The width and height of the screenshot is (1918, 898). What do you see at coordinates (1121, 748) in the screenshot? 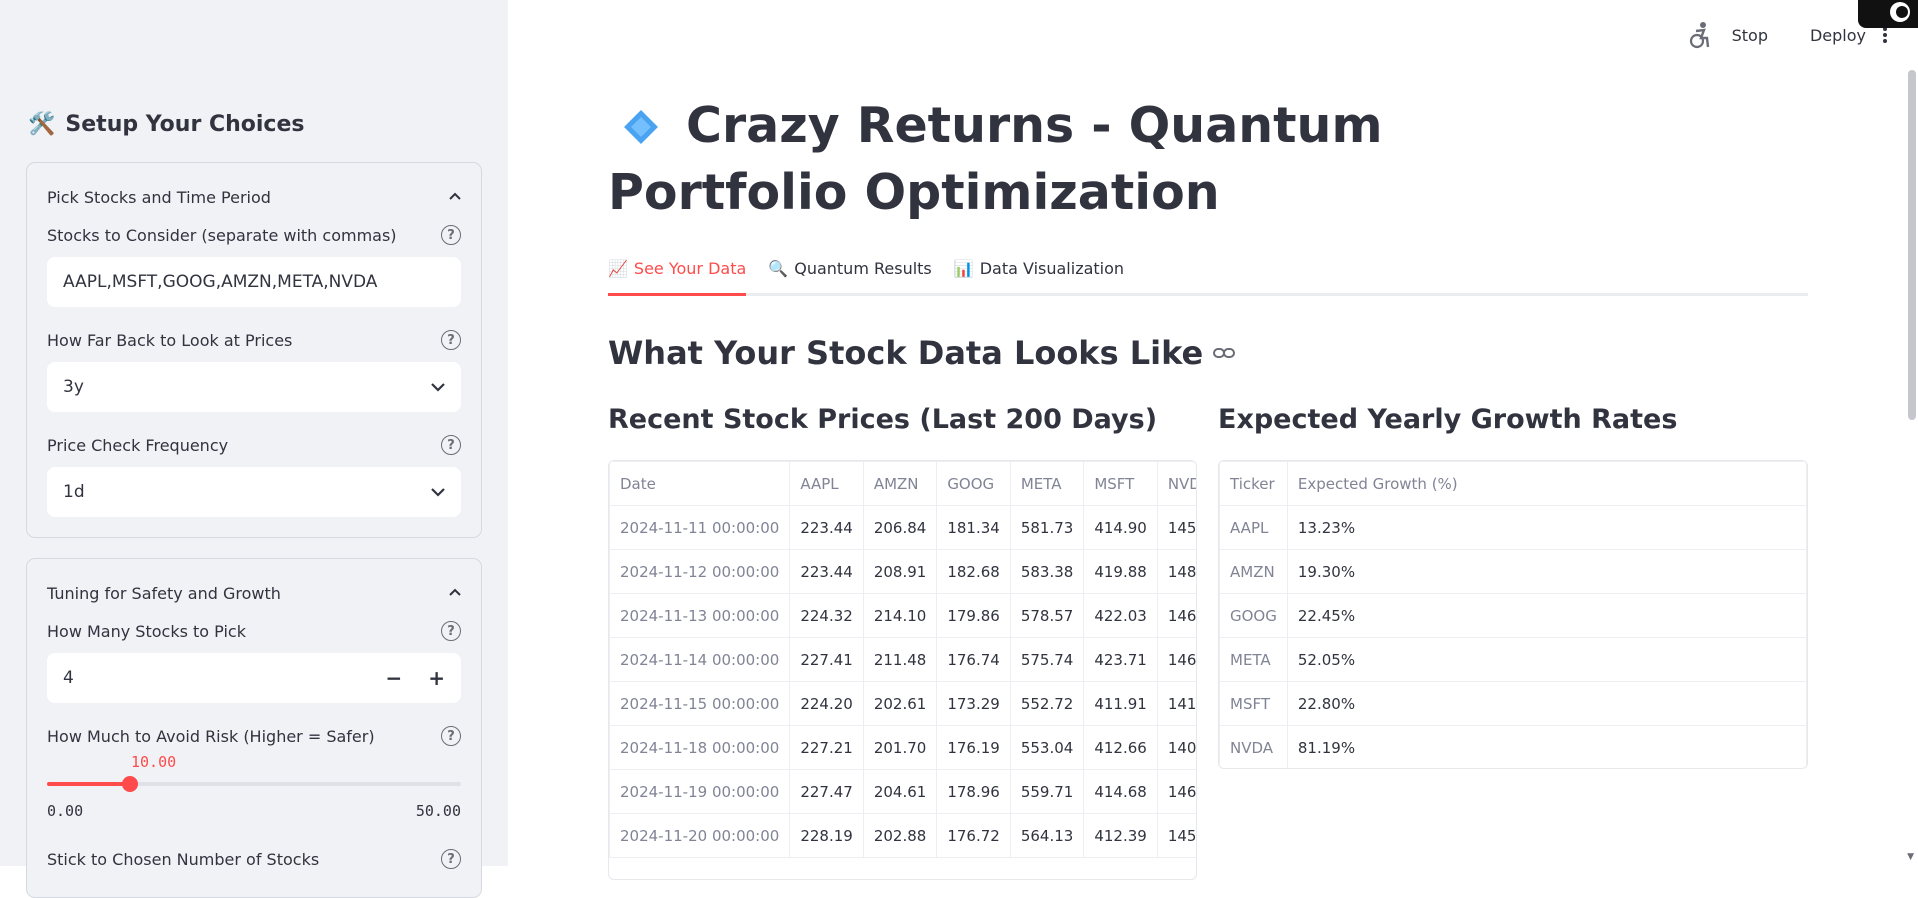
I see `prices-cell: 412.66` at bounding box center [1121, 748].